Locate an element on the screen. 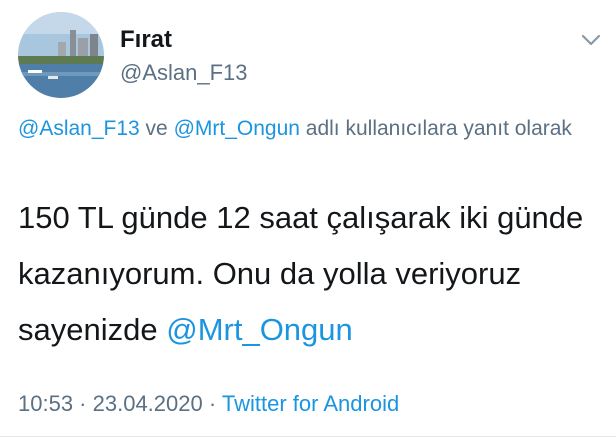  tweet-meta: 10:53 · 23.04.2020 · Twitter for Android is located at coordinates (208, 404).